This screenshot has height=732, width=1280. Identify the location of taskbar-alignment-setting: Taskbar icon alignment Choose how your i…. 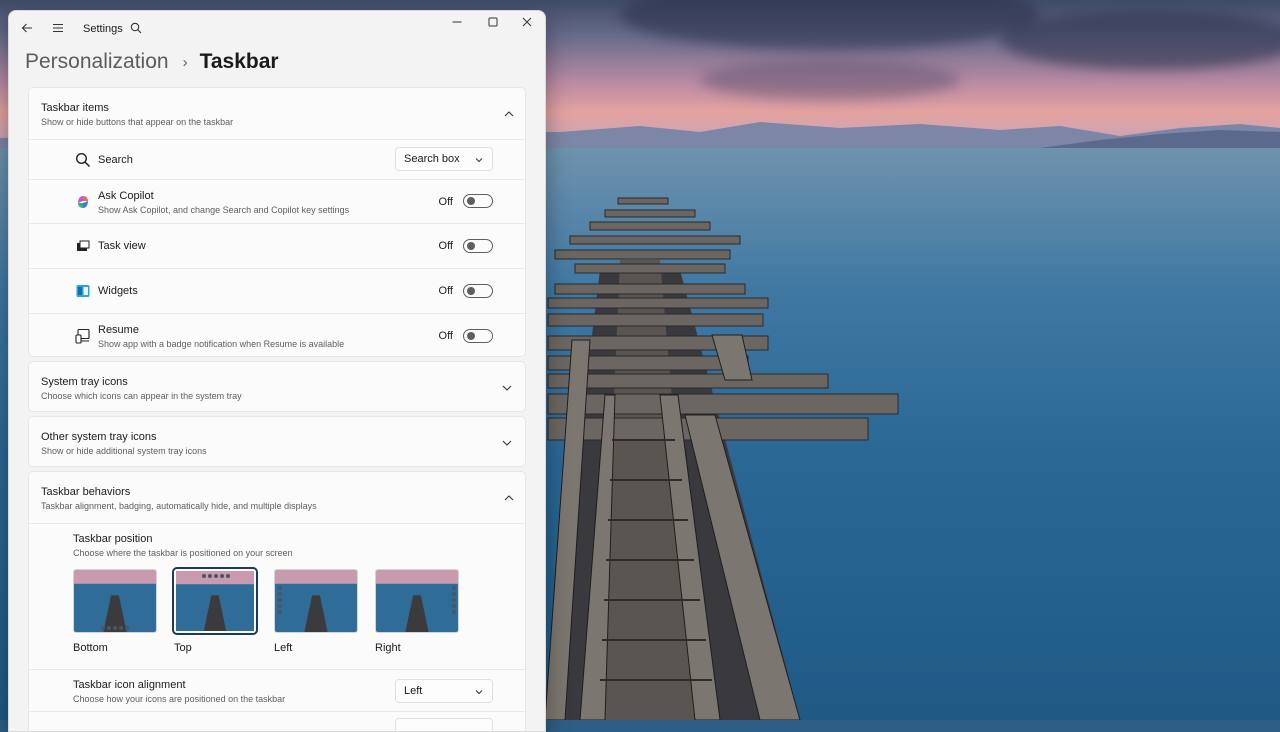
(278, 690).